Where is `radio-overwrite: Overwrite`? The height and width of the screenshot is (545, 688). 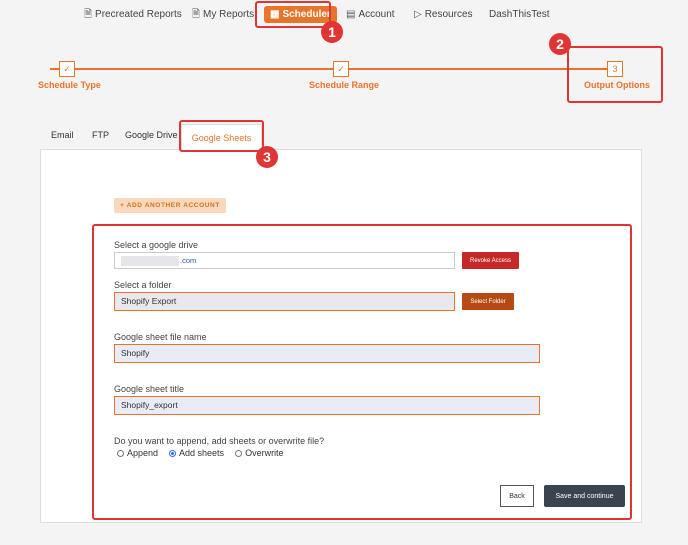
radio-overwrite: Overwrite is located at coordinates (259, 453).